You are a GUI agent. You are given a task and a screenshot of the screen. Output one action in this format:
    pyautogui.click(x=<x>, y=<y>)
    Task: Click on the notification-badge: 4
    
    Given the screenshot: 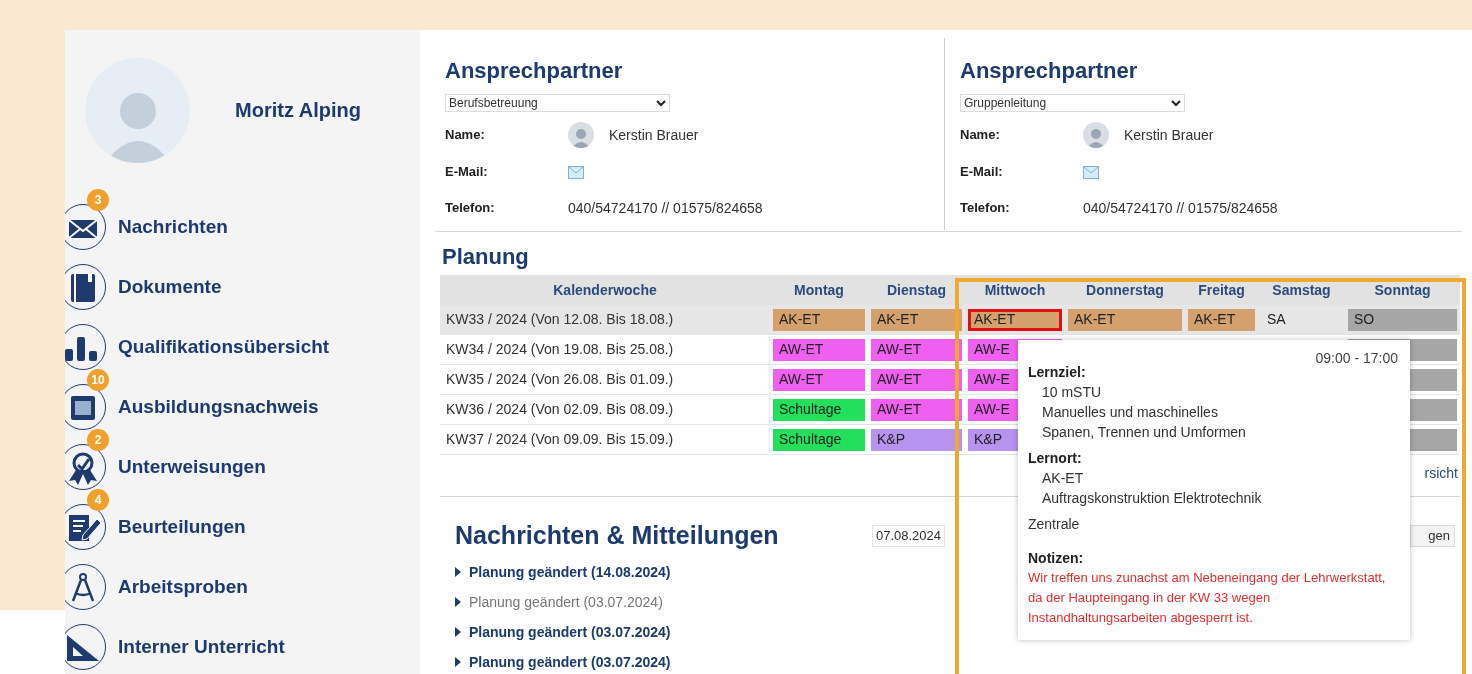 What is the action you would take?
    pyautogui.click(x=98, y=500)
    